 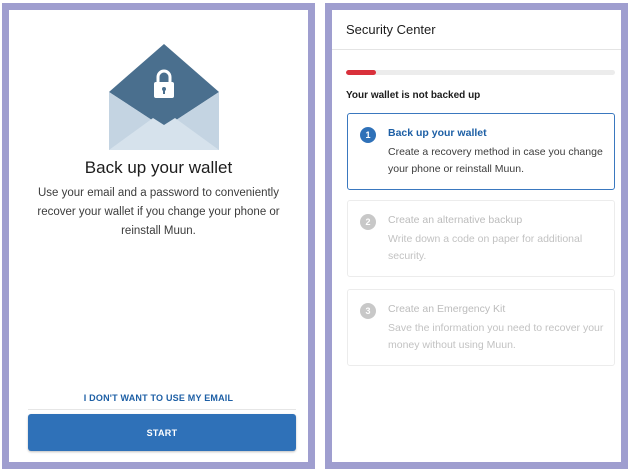 I want to click on step-number-badge: 1, so click(x=368, y=135).